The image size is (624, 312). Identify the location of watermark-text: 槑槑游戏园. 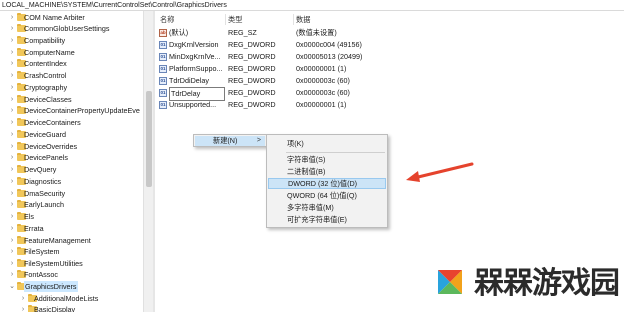
(547, 283).